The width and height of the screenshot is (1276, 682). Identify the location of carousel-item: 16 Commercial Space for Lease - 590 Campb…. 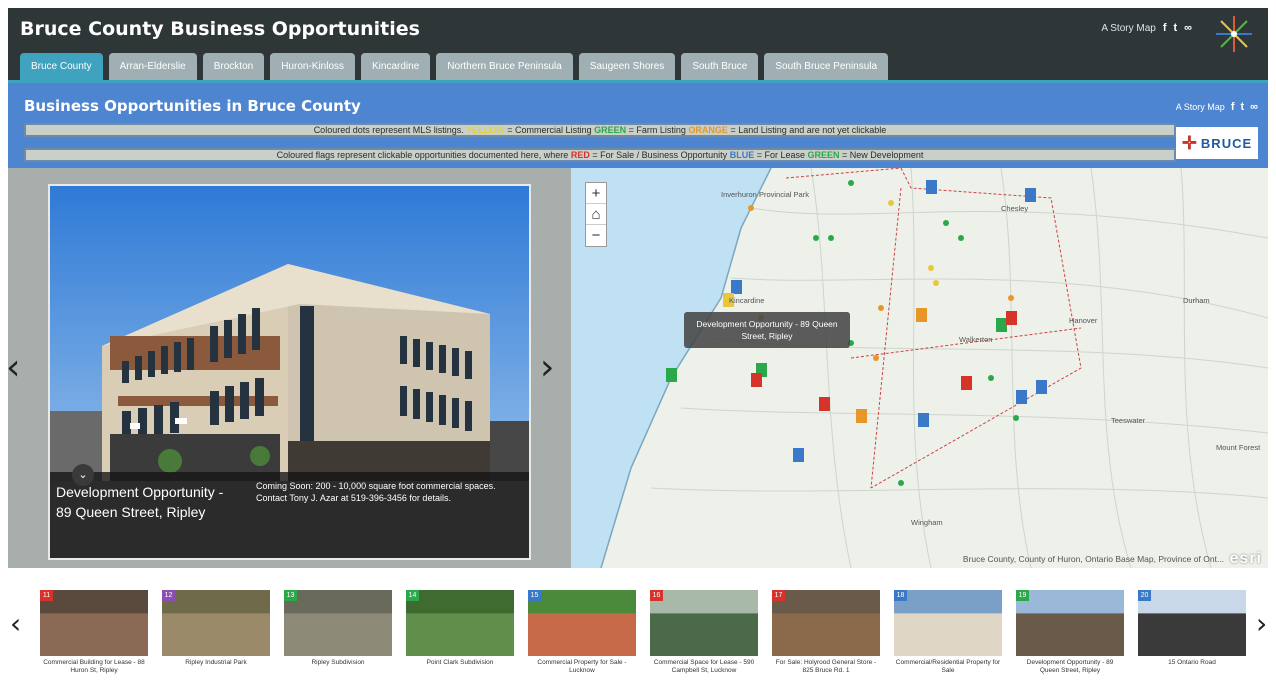
(704, 632).